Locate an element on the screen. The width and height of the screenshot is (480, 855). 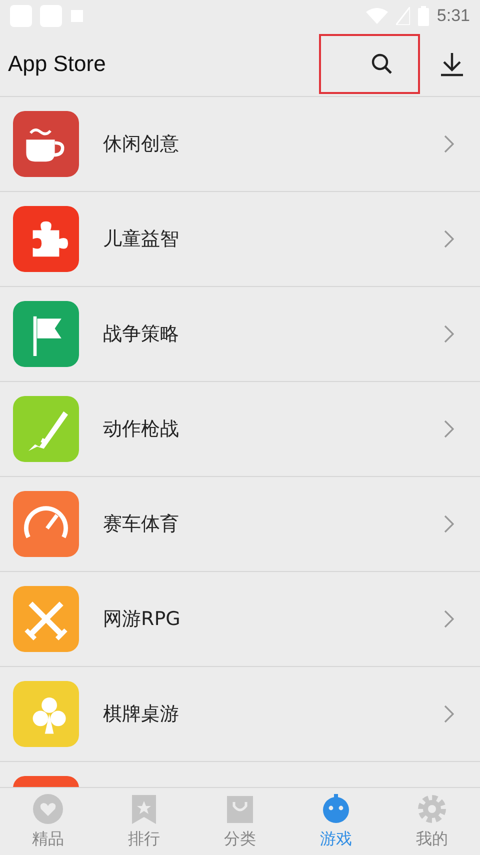
bag-icon is located at coordinates (240, 809).